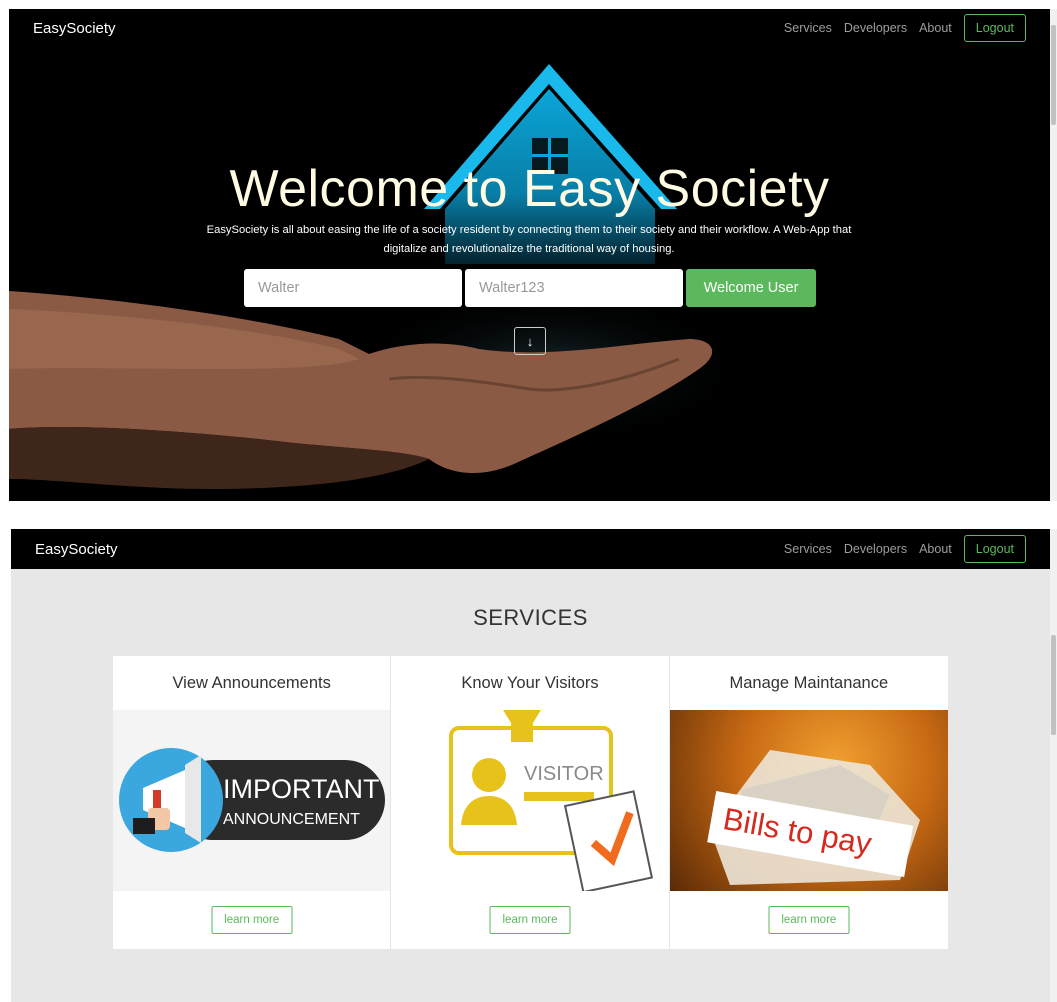 The height and width of the screenshot is (1002, 1057). What do you see at coordinates (1053, 685) in the screenshot?
I see `services-scrollbar-thumb` at bounding box center [1053, 685].